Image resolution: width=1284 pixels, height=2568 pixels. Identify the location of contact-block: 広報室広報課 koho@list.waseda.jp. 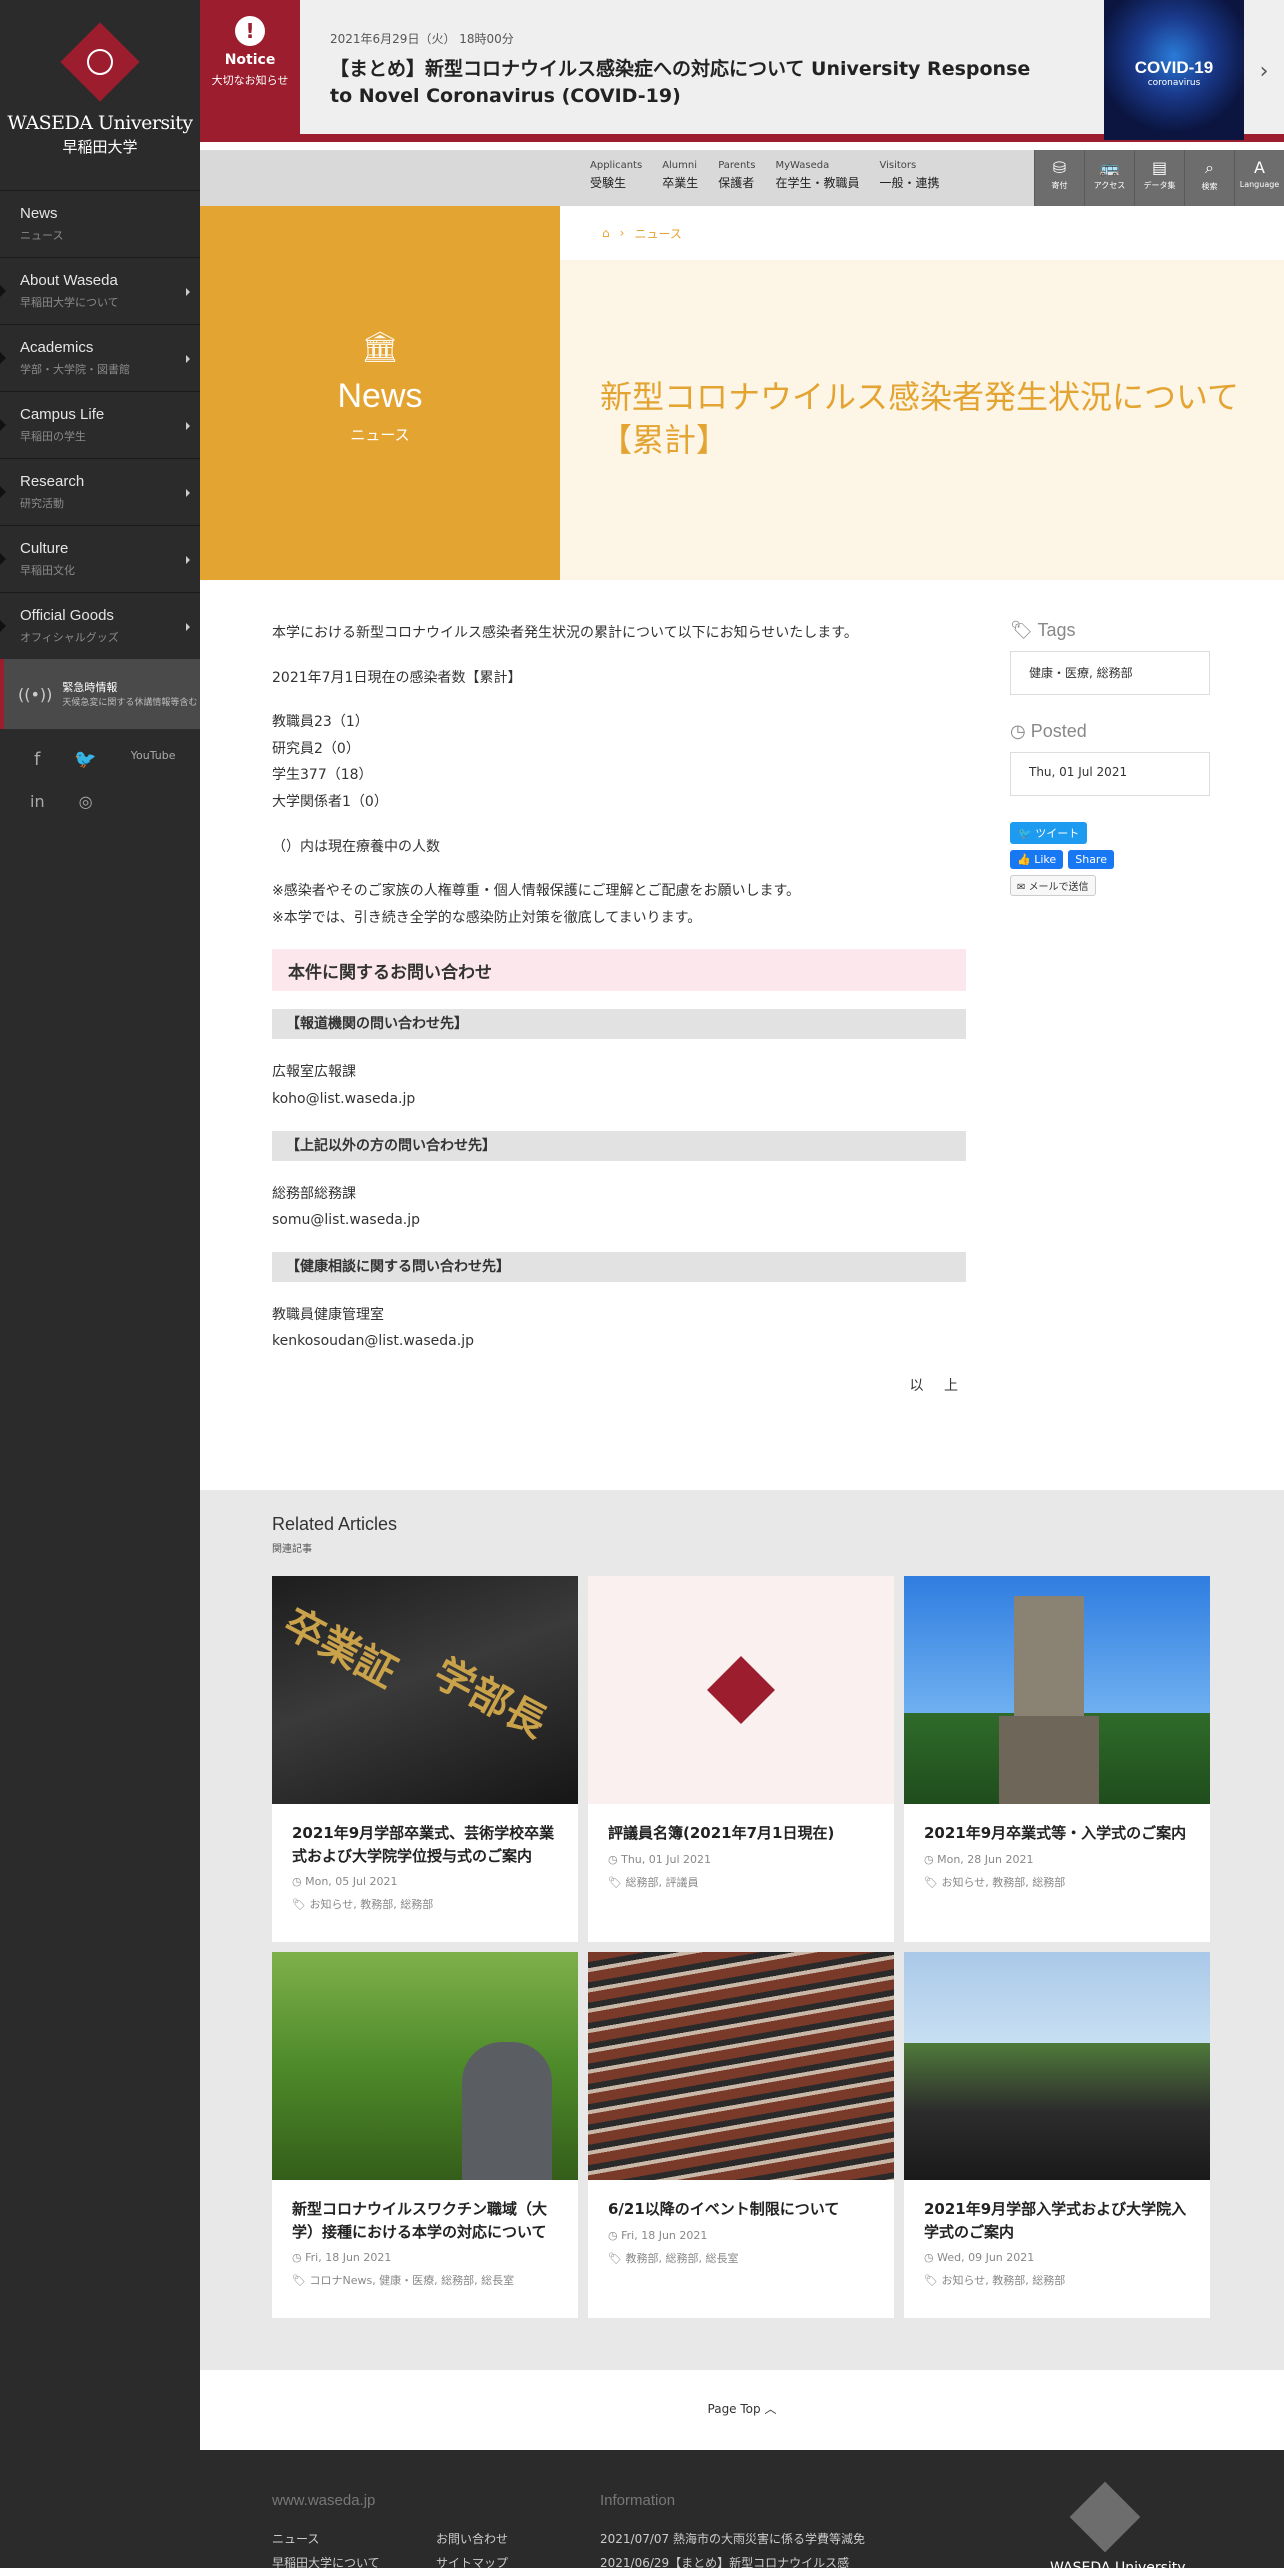
(619, 1085).